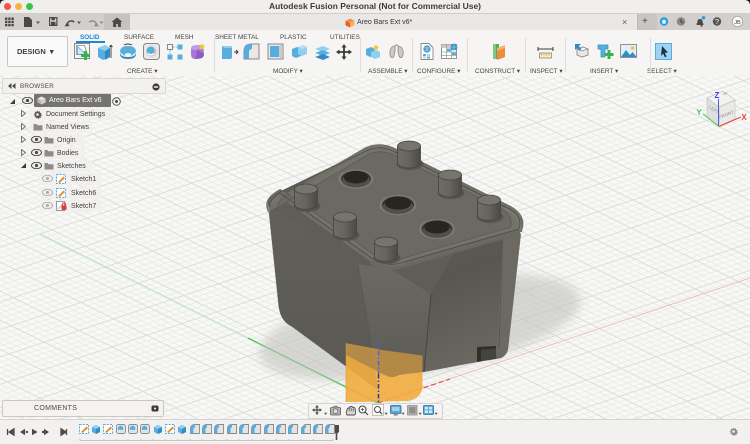 This screenshot has height=444, width=750. I want to click on svg-text: UP, so click(726, 94).